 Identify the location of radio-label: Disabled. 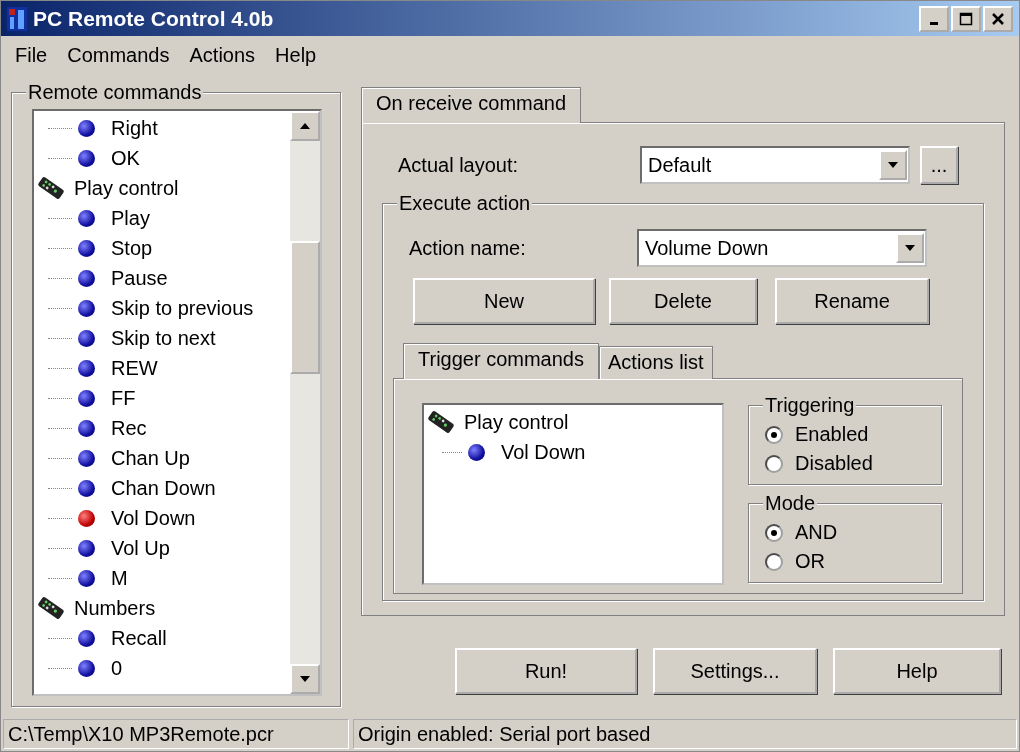
(834, 463).